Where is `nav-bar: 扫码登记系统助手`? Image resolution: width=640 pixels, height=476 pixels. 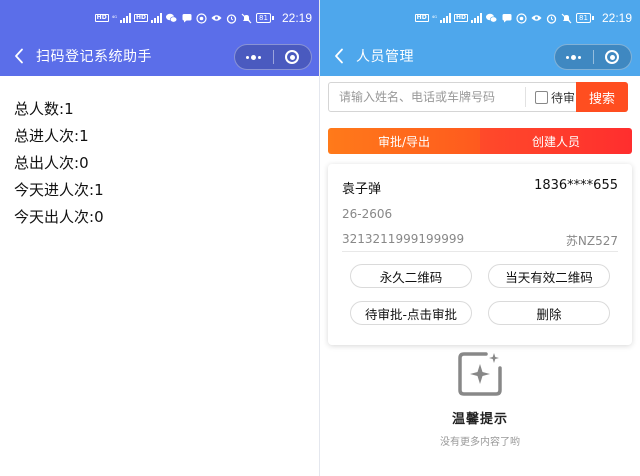 nav-bar: 扫码登记系统助手 is located at coordinates (160, 56).